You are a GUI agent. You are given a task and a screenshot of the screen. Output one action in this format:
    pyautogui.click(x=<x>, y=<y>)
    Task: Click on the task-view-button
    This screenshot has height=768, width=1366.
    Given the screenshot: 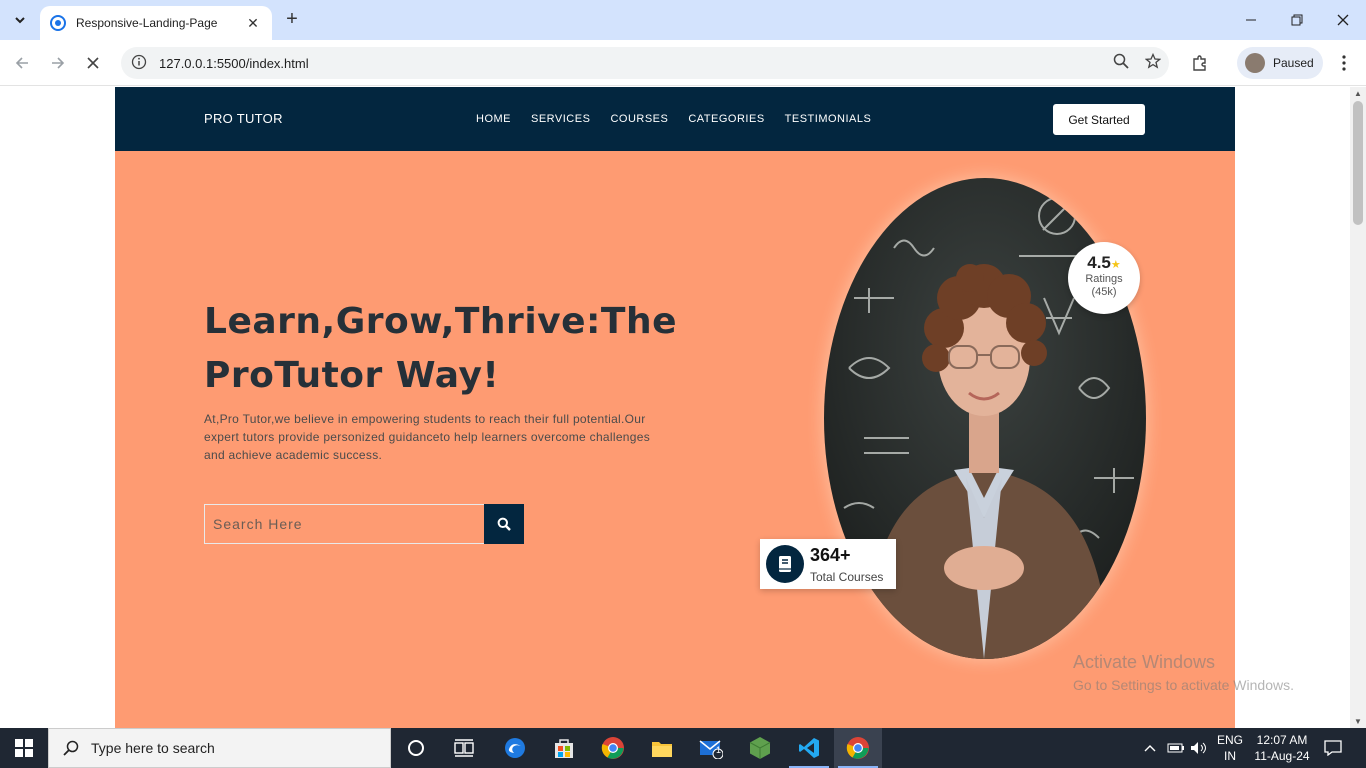 What is the action you would take?
    pyautogui.click(x=464, y=748)
    